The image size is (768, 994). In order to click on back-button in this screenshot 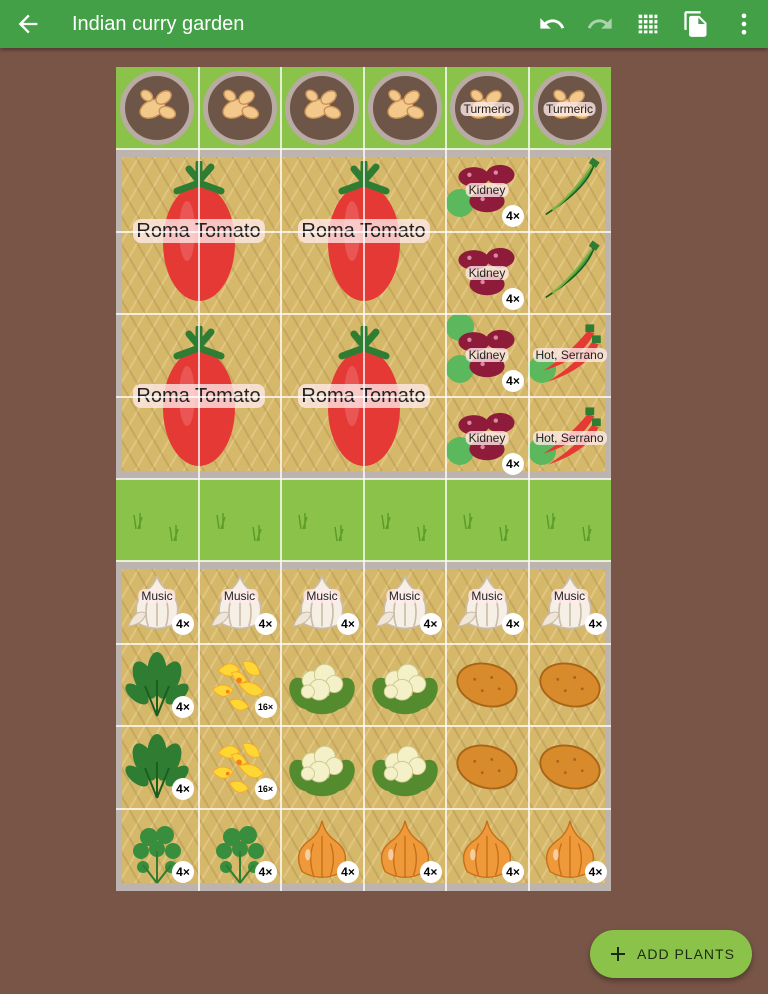, I will do `click(28, 24)`.